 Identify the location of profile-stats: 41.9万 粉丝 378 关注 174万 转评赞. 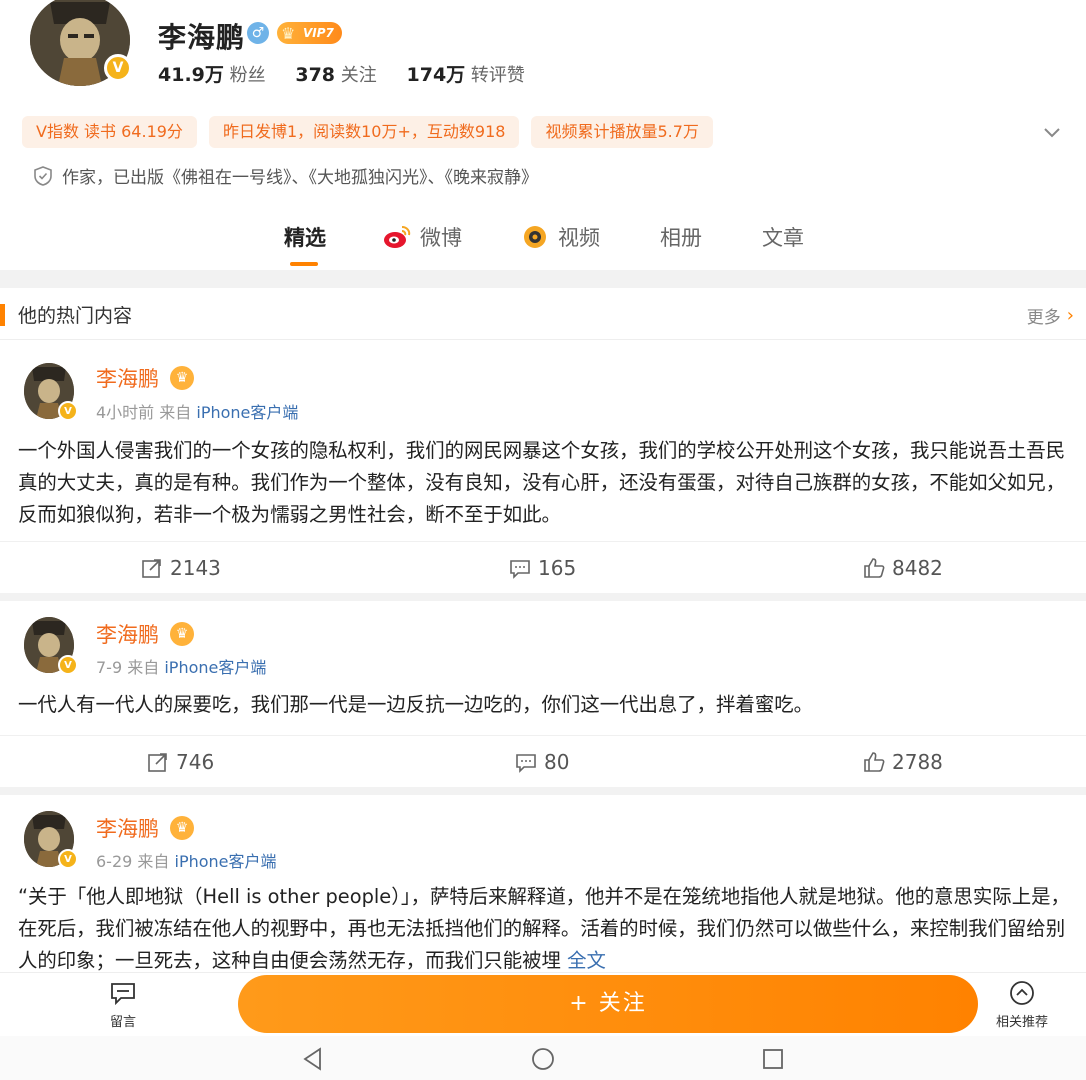
(341, 73).